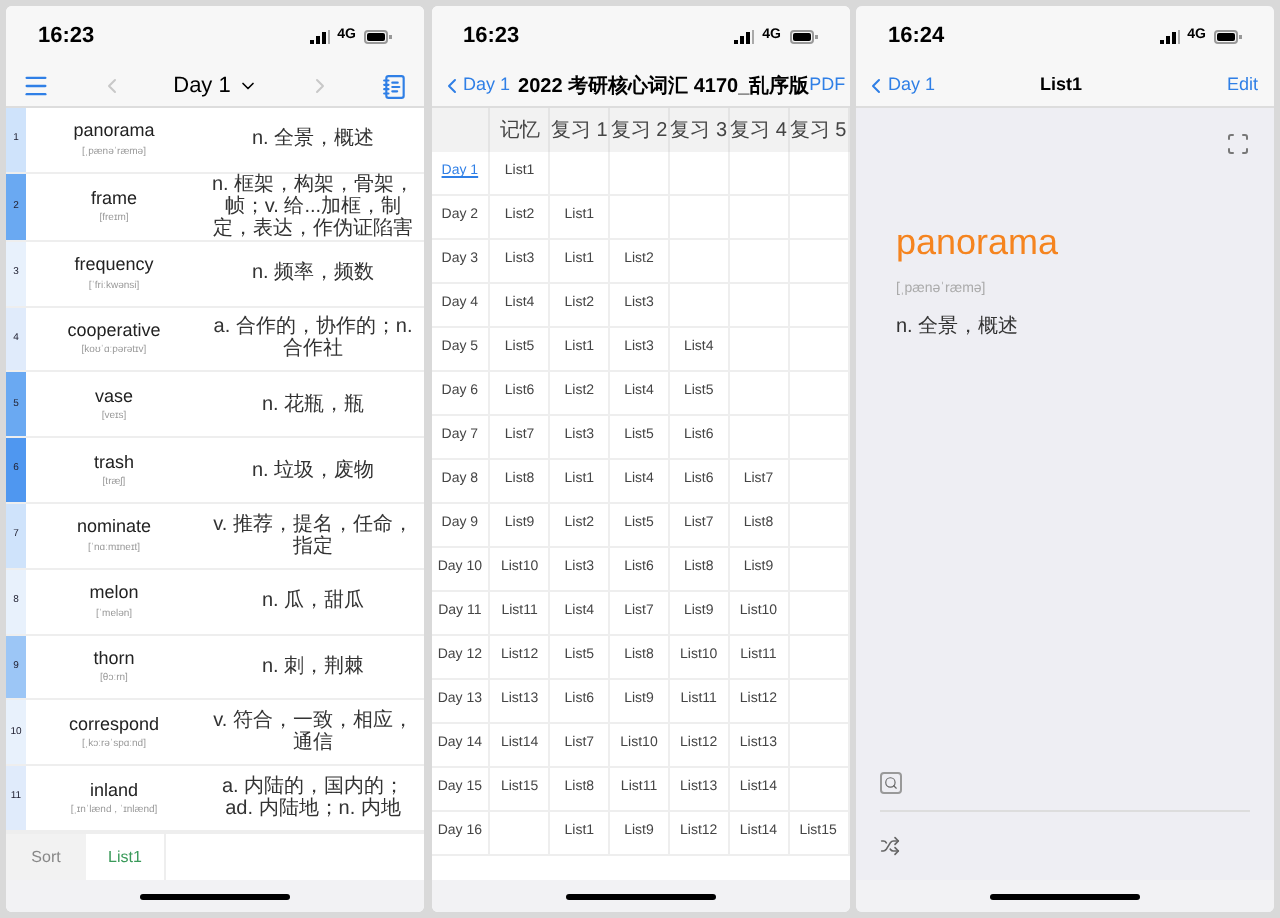  What do you see at coordinates (114, 593) in the screenshot?
I see `word-text: melon` at bounding box center [114, 593].